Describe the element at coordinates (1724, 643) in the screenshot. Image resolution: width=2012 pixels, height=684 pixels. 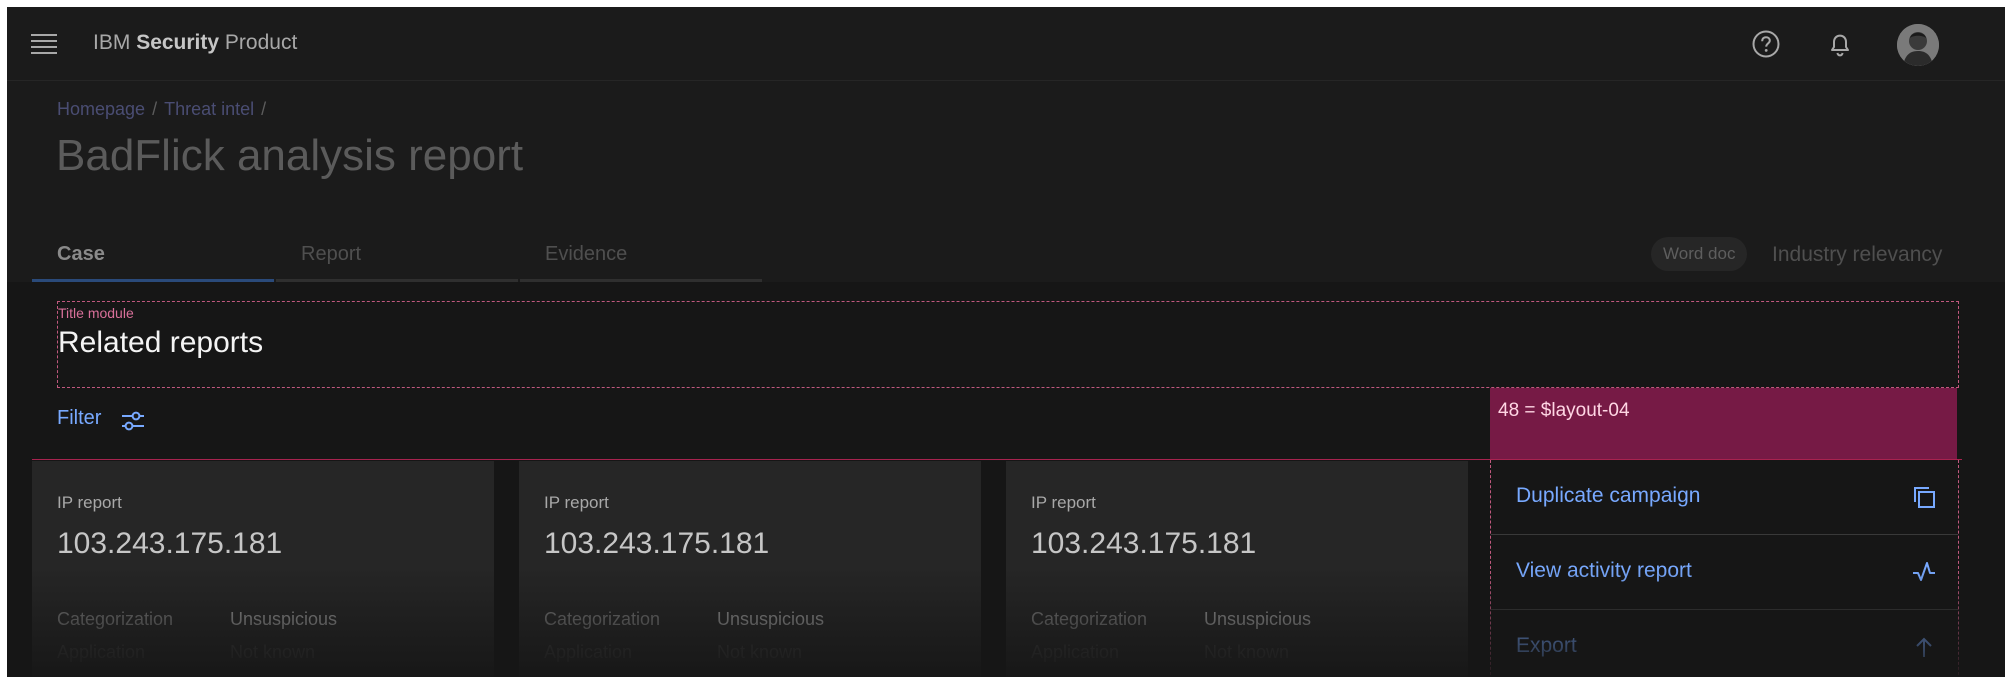
I see `export-action: Export` at that location.